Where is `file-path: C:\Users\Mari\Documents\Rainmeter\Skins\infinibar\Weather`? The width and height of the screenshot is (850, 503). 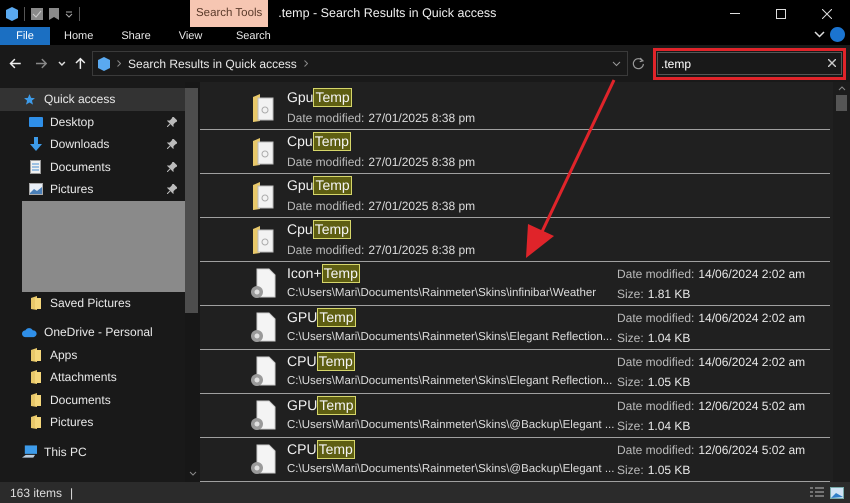
file-path: C:\Users\Mari\Documents\Rainmeter\Skins\infinibar\Weather is located at coordinates (442, 294).